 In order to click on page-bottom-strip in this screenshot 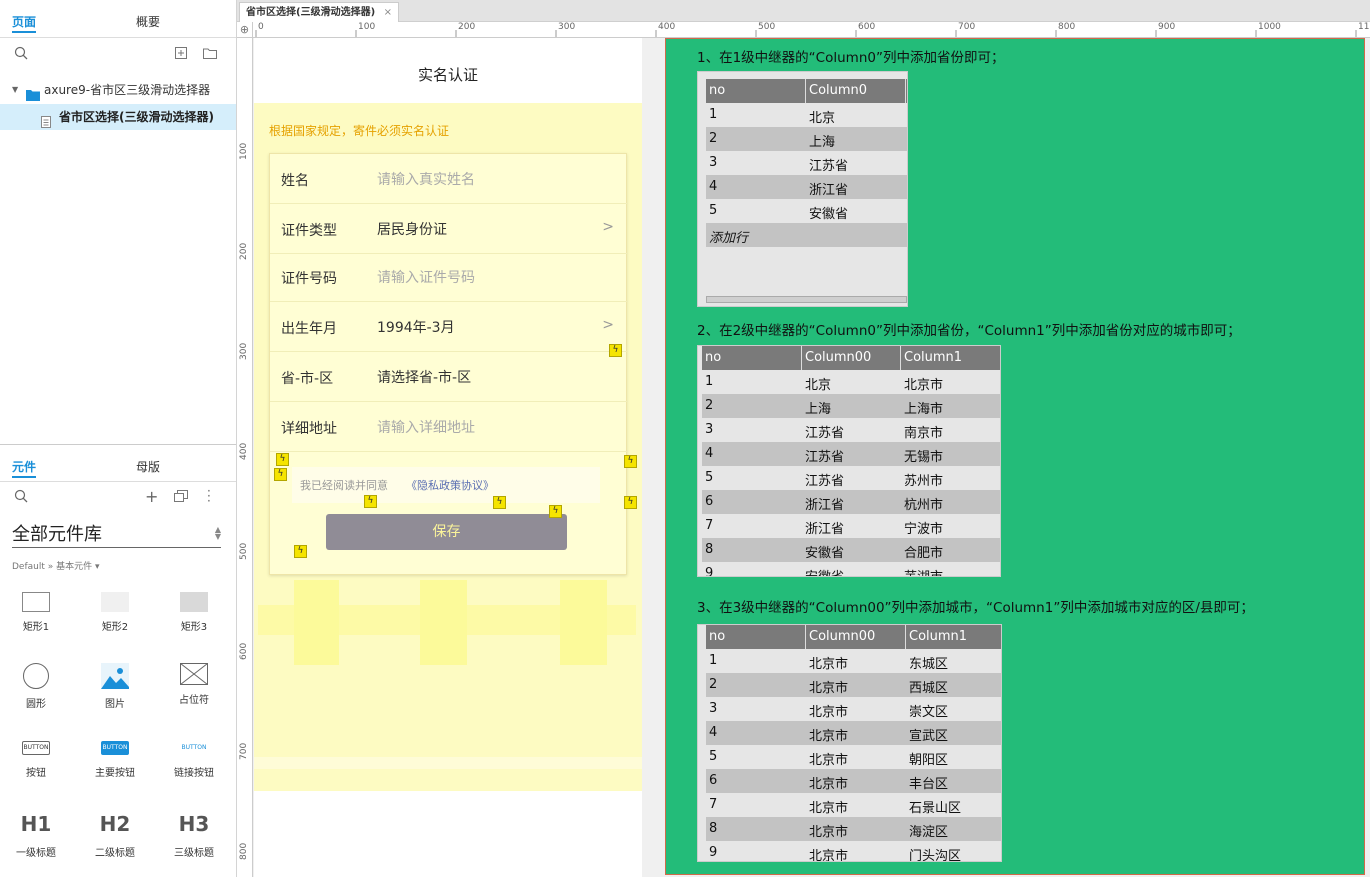, I will do `click(448, 763)`.